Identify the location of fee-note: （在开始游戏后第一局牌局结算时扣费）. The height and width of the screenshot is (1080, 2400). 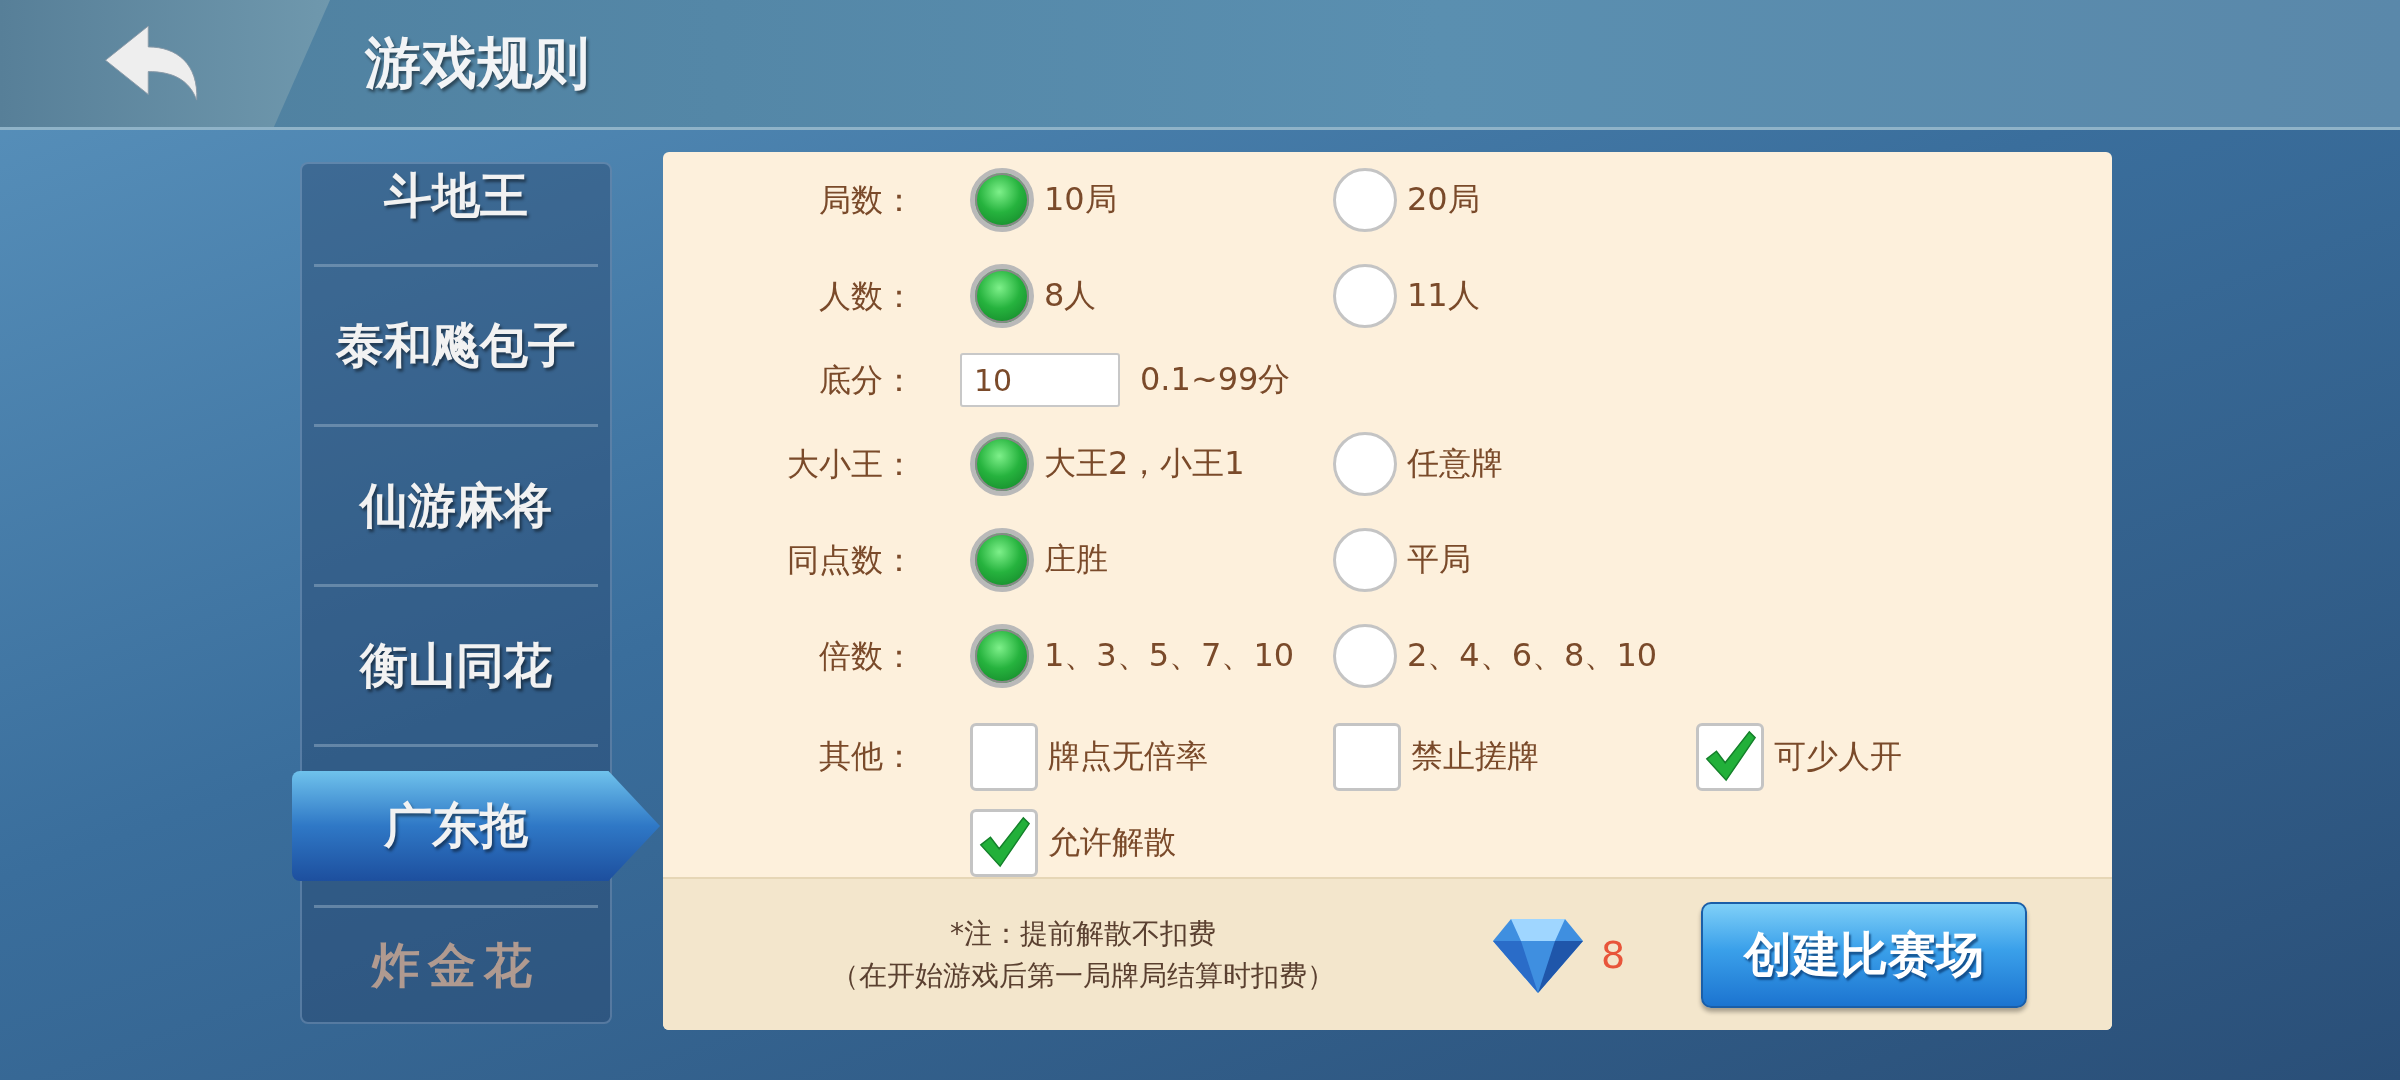
(1083, 976).